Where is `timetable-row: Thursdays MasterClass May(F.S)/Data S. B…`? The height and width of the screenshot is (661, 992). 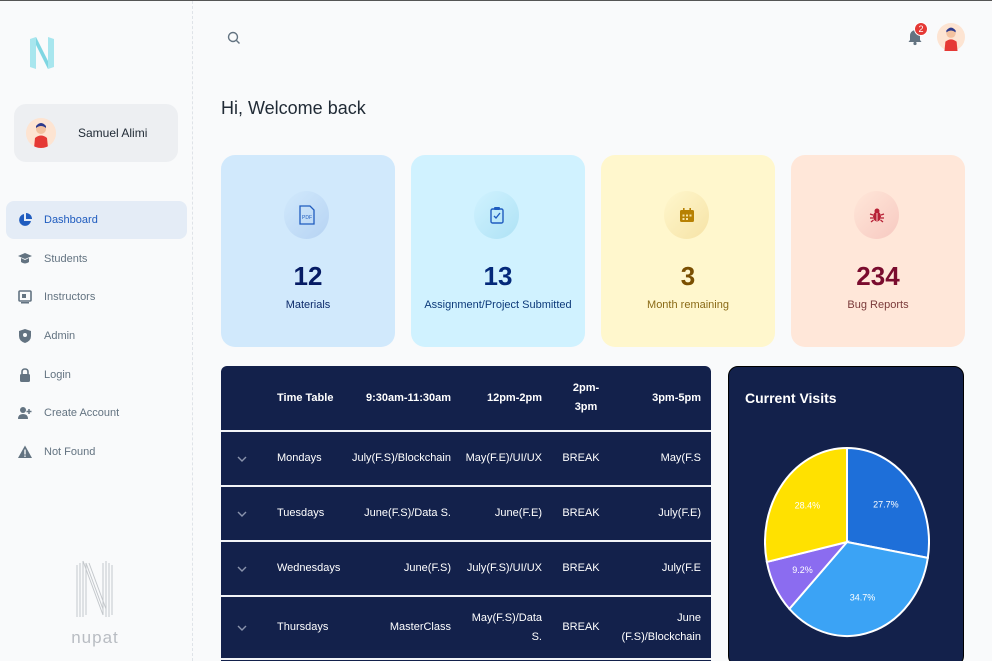 timetable-row: Thursdays MasterClass May(F.S)/Data S. B… is located at coordinates (466, 628).